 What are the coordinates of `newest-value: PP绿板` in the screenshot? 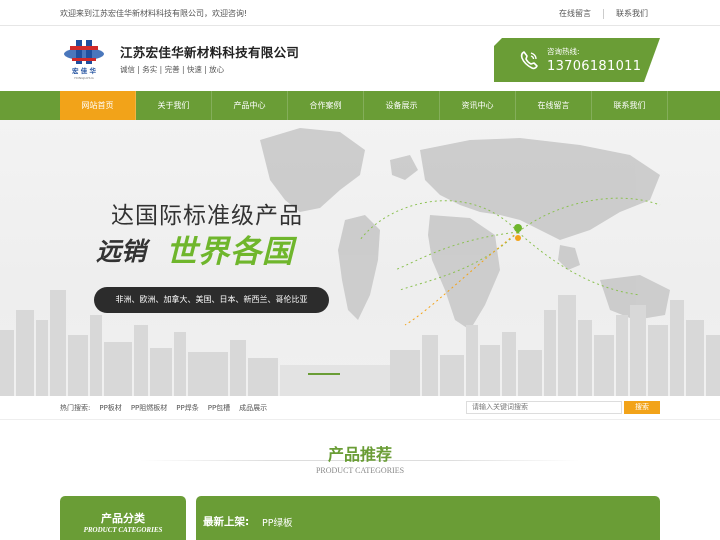 It's located at (277, 522).